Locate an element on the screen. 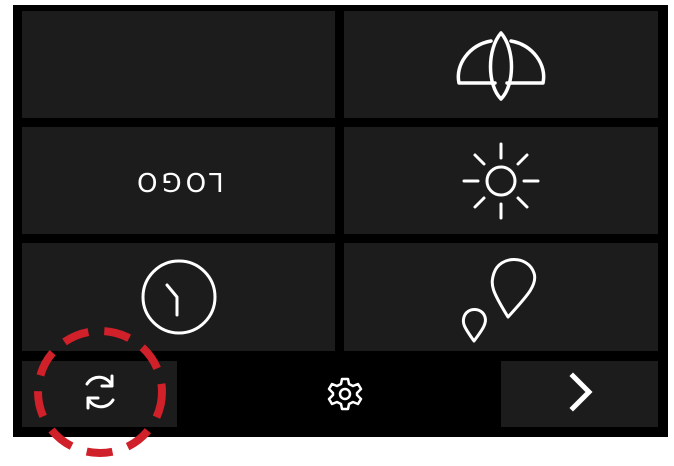 Image resolution: width=674 pixels, height=466 pixels. settings-button is located at coordinates (345, 396).